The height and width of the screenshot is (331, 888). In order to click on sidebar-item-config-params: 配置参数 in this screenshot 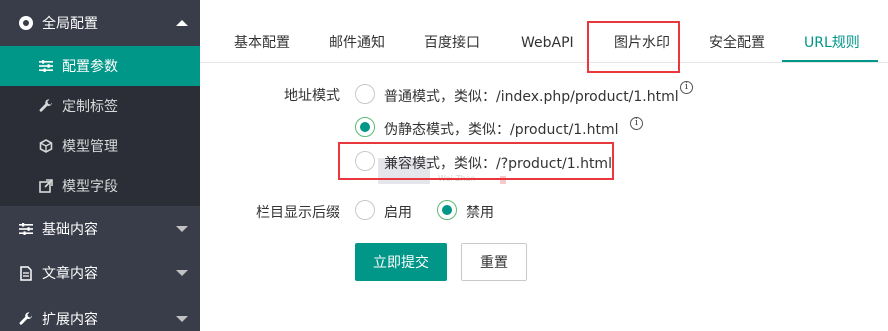, I will do `click(100, 66)`.